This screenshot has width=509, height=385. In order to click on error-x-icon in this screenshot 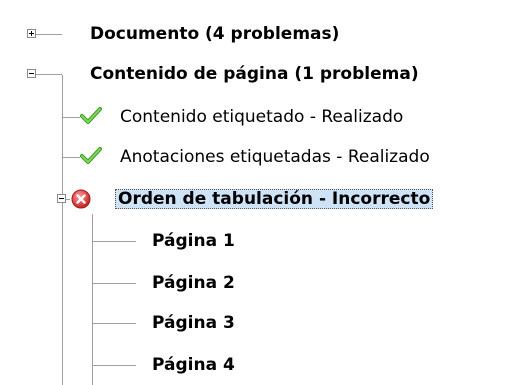, I will do `click(81, 199)`.